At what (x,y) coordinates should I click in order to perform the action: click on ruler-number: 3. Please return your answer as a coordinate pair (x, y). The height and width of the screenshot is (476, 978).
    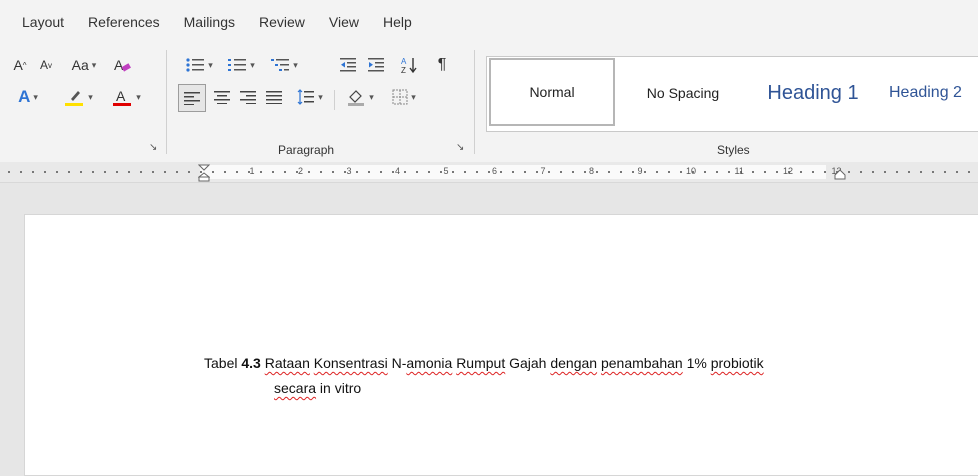
    Looking at the image, I should click on (349, 171).